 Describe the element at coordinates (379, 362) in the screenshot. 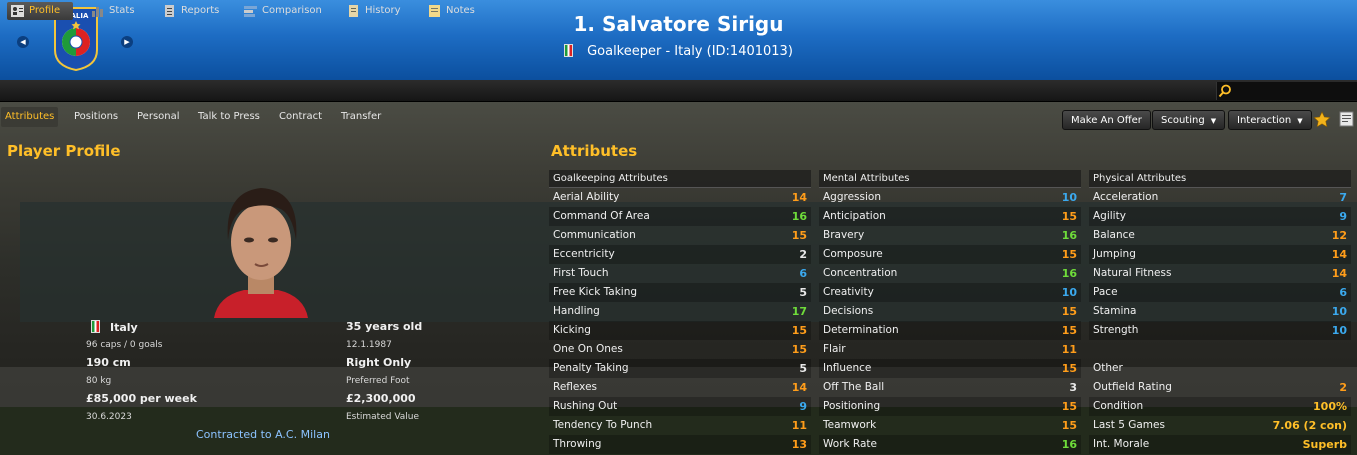

I see `preferred-foot-value: Right Only` at that location.